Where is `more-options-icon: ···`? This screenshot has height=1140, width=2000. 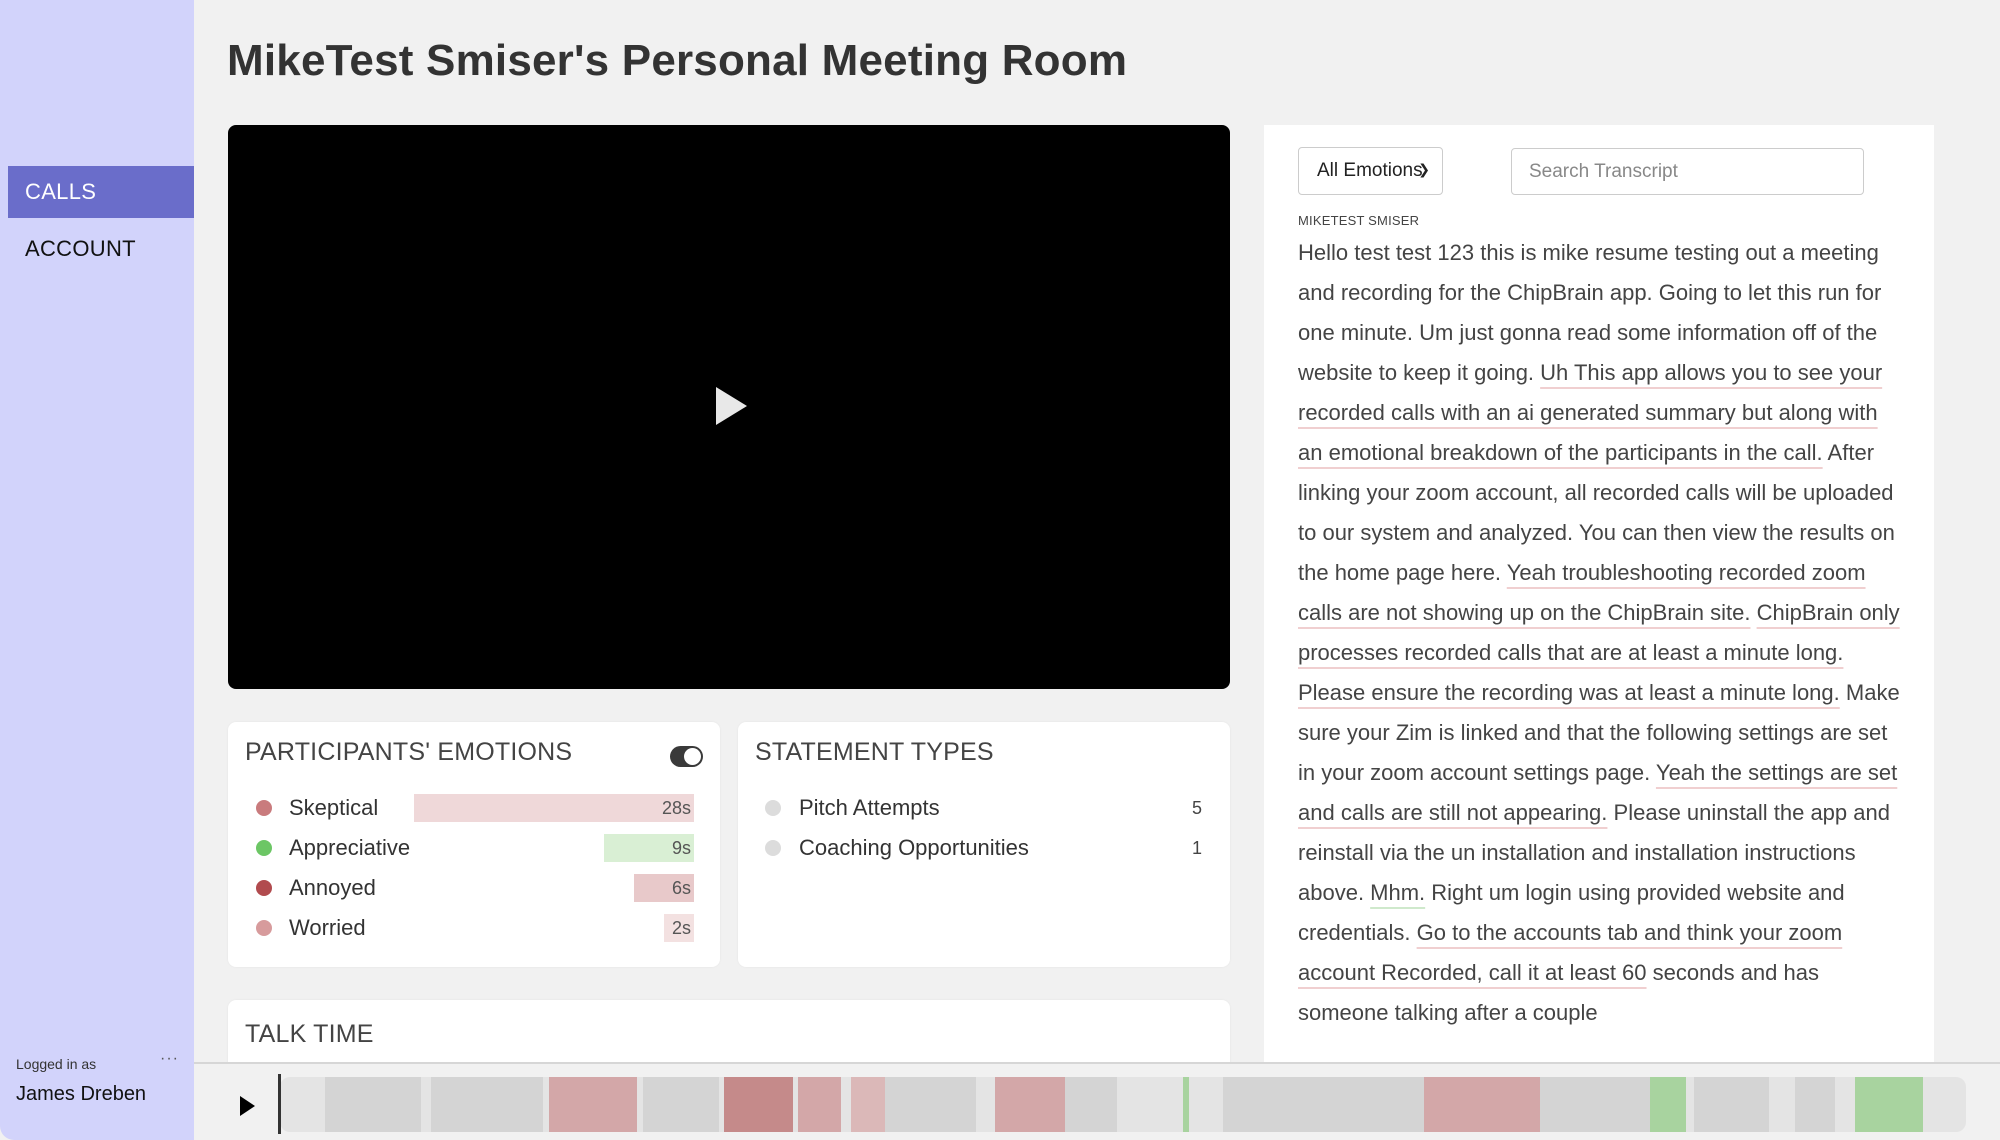 more-options-icon: ··· is located at coordinates (169, 1059).